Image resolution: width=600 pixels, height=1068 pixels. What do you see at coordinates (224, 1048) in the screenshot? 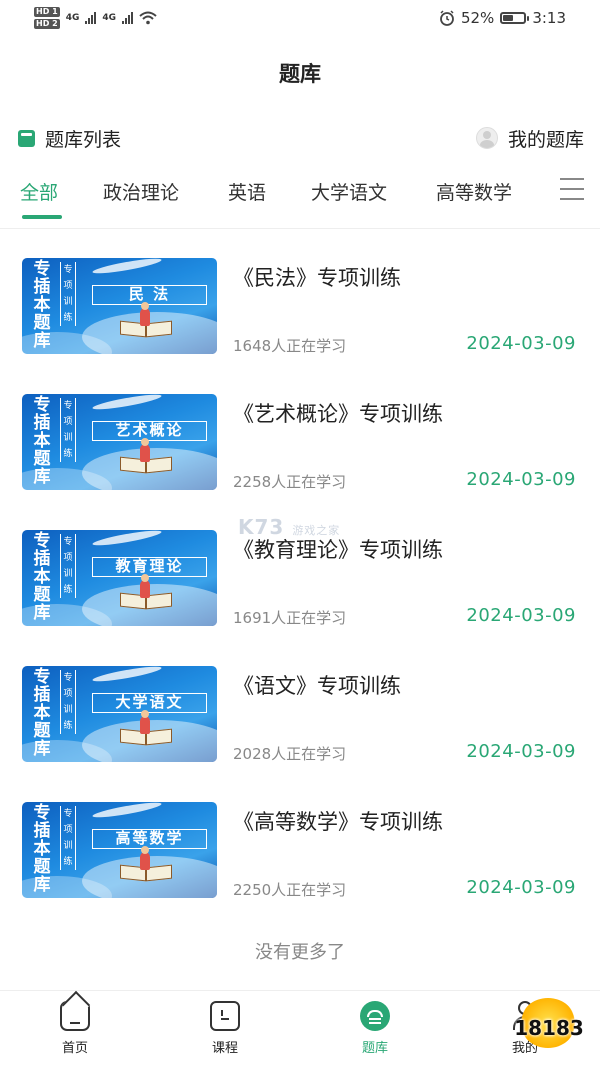
I see `nav-course-label: 课程` at bounding box center [224, 1048].